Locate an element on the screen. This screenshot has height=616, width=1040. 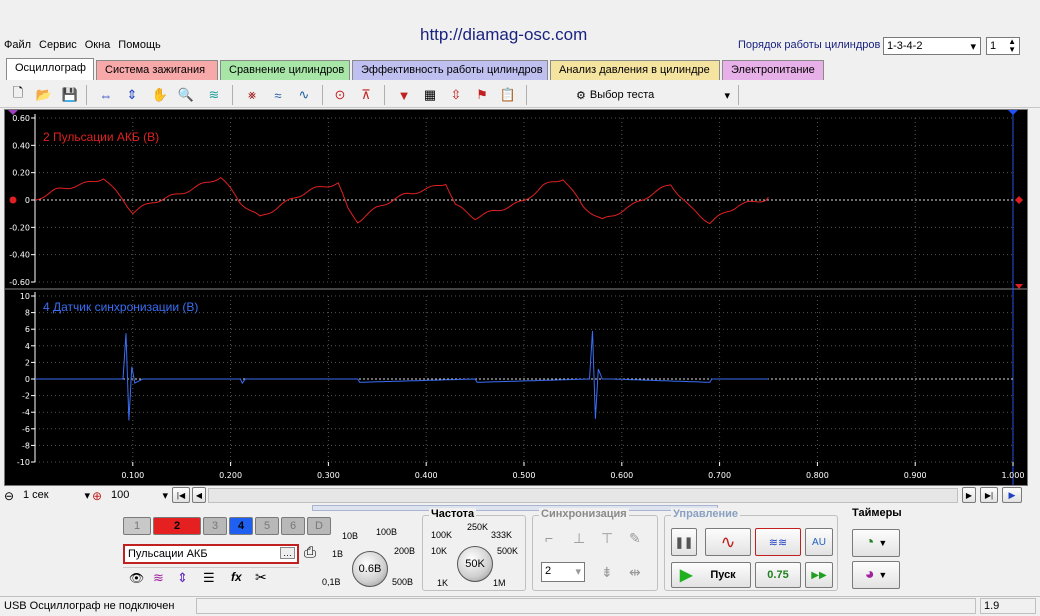
save-icon: 💾 is located at coordinates (70, 95).